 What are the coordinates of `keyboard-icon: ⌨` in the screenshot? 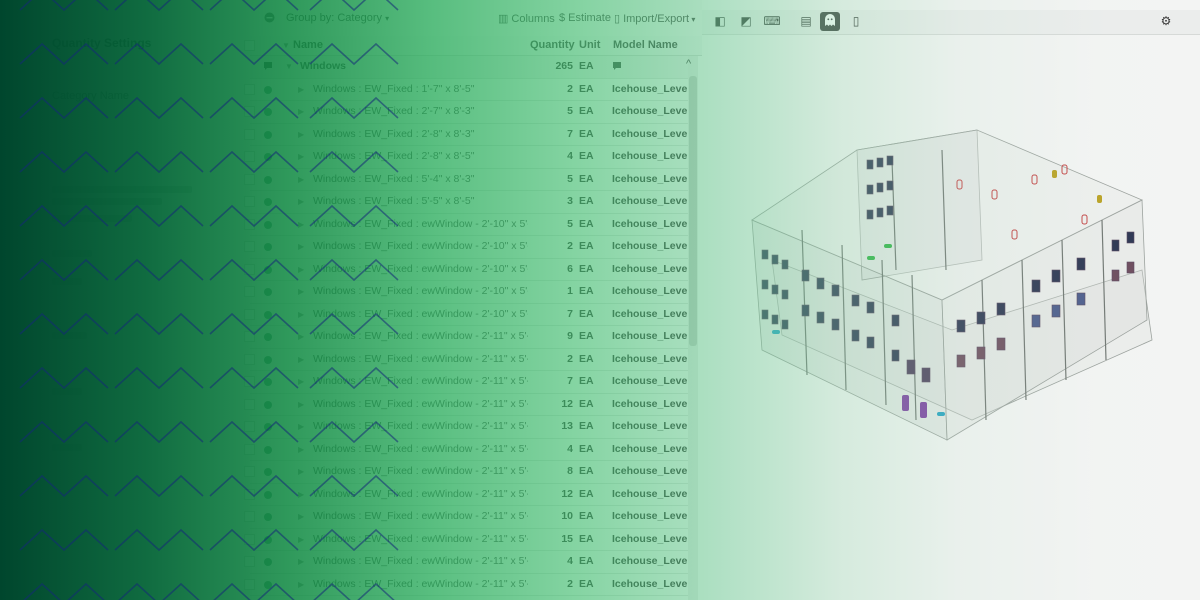 It's located at (772, 21).